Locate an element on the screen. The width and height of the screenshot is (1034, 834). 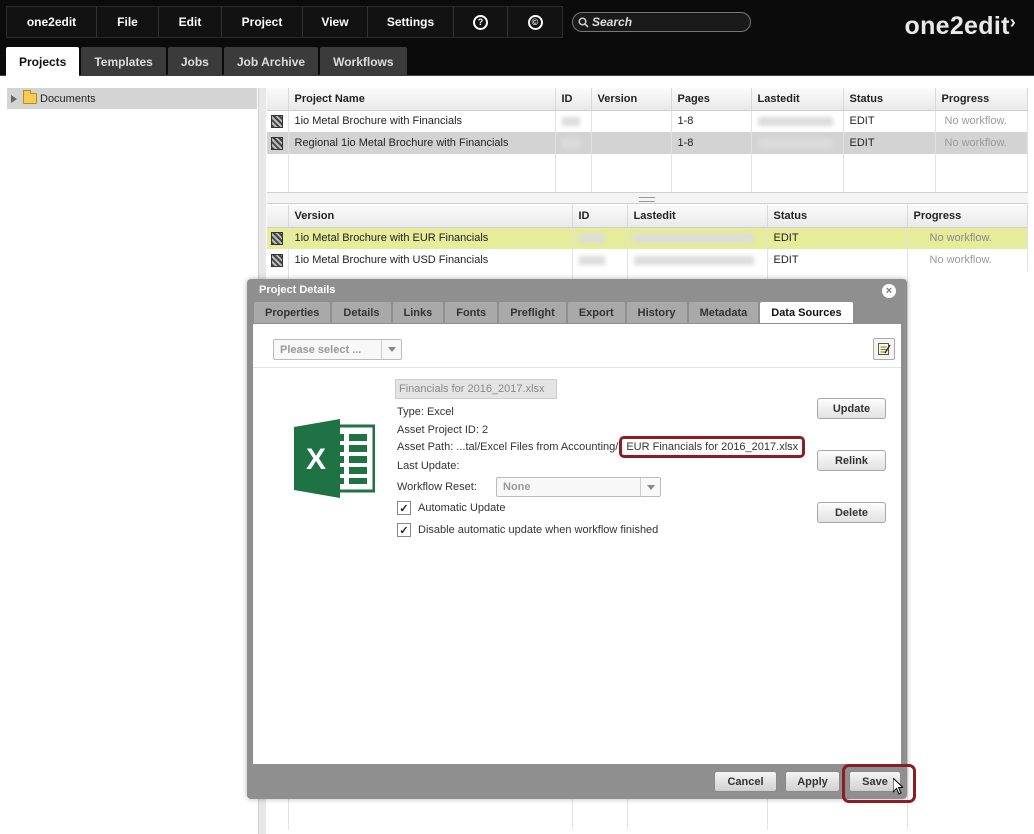
menu-project: Project is located at coordinates (262, 22).